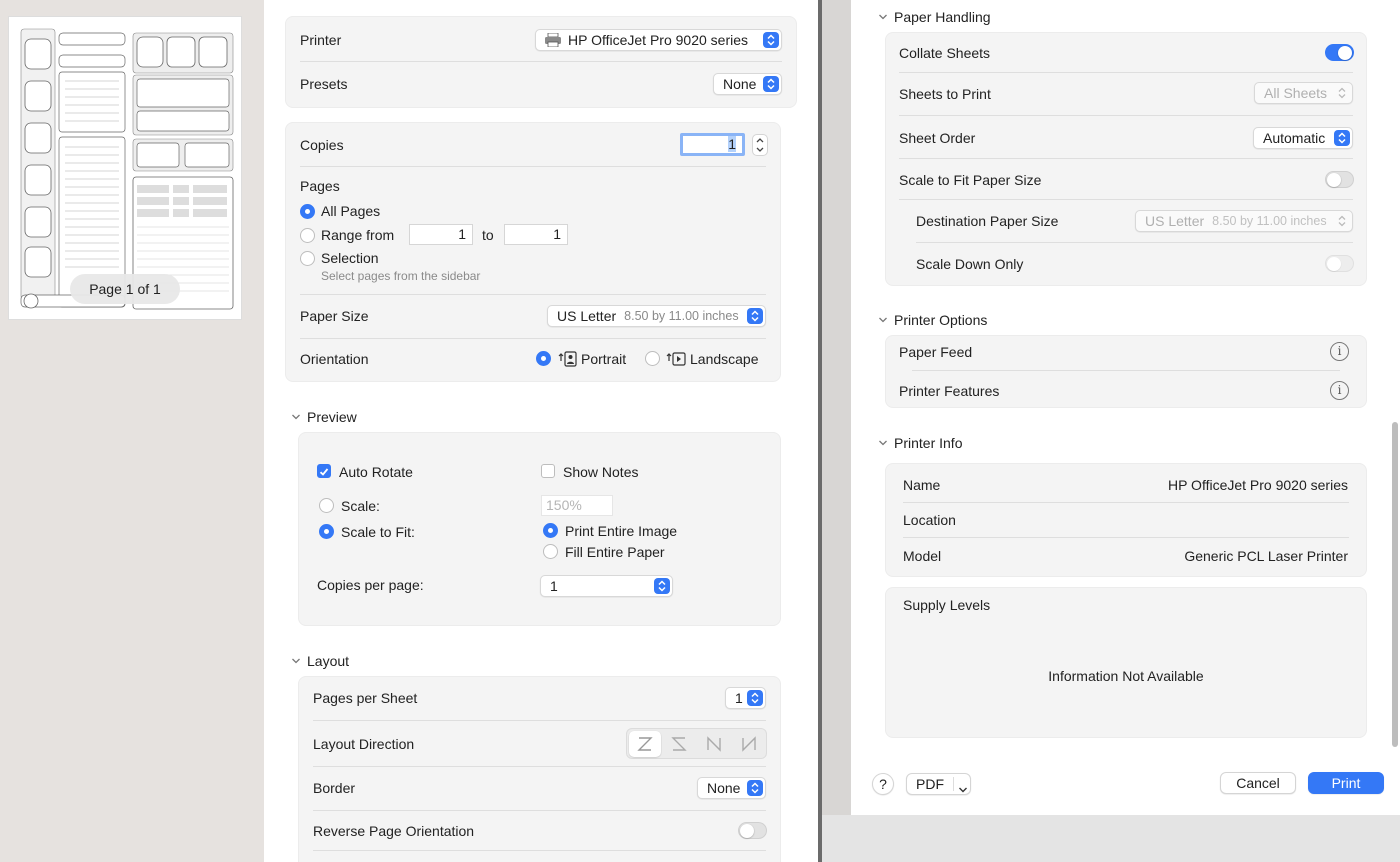 The height and width of the screenshot is (862, 1400). Describe the element at coordinates (332, 417) in the screenshot. I see `preview-section-label: Preview` at that location.